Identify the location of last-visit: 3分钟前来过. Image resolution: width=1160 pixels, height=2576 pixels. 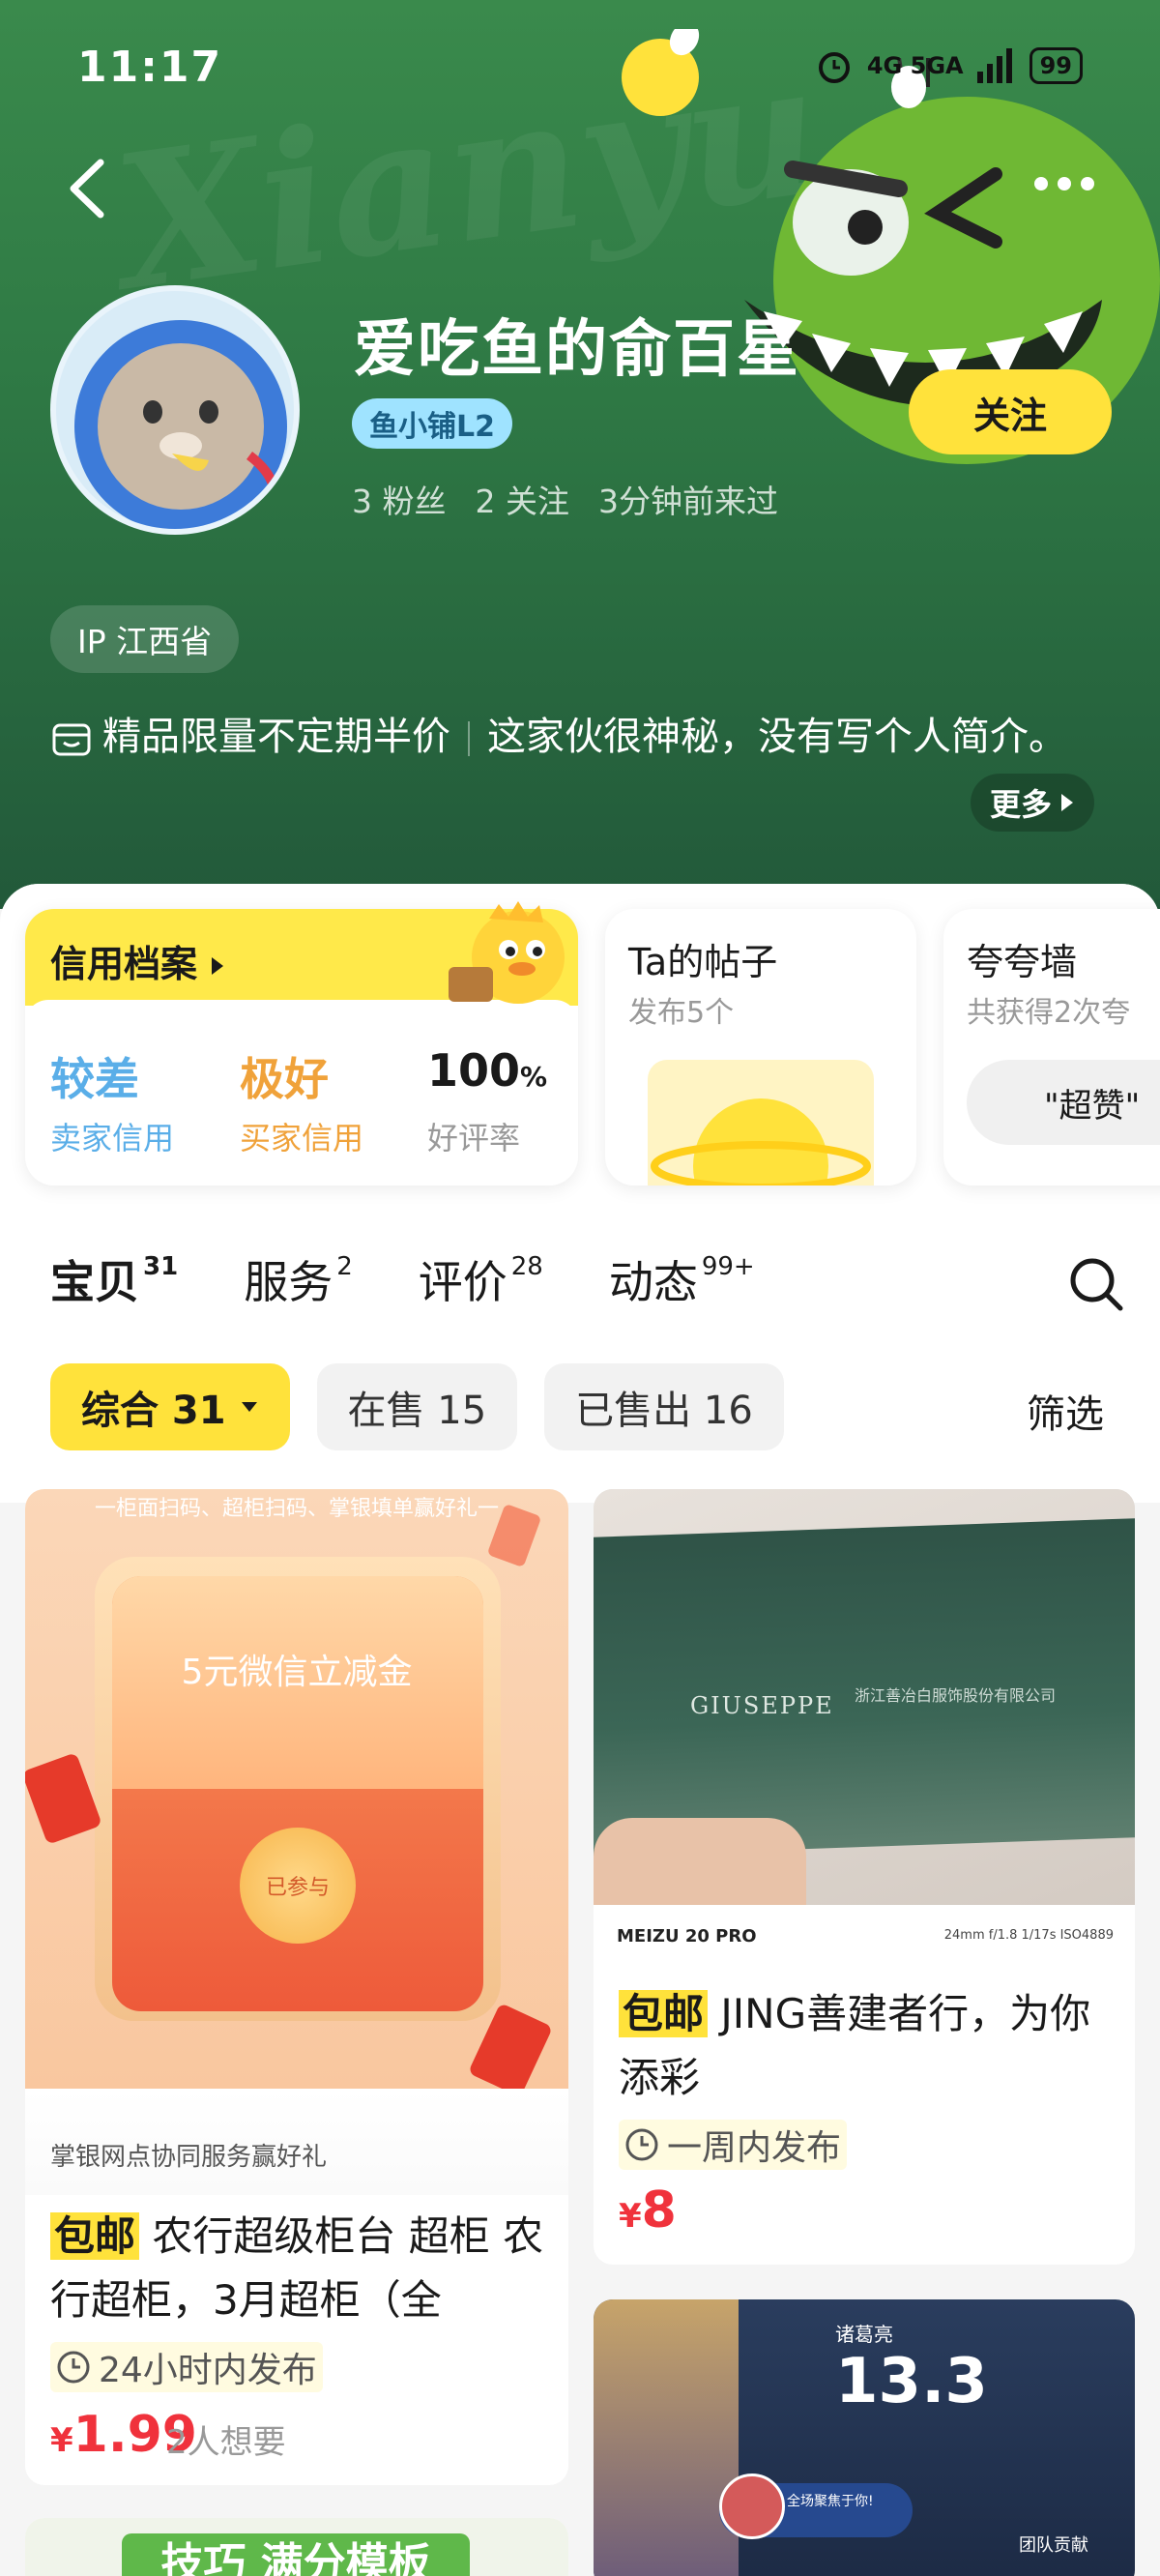
(688, 501).